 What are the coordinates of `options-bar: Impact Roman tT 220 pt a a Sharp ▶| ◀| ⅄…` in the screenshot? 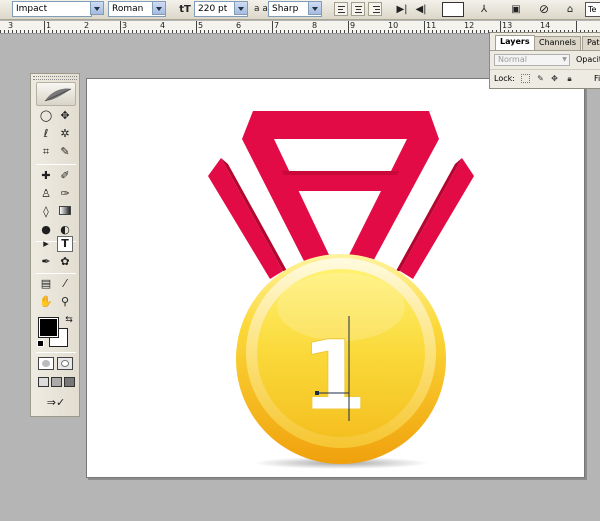 It's located at (300, 10).